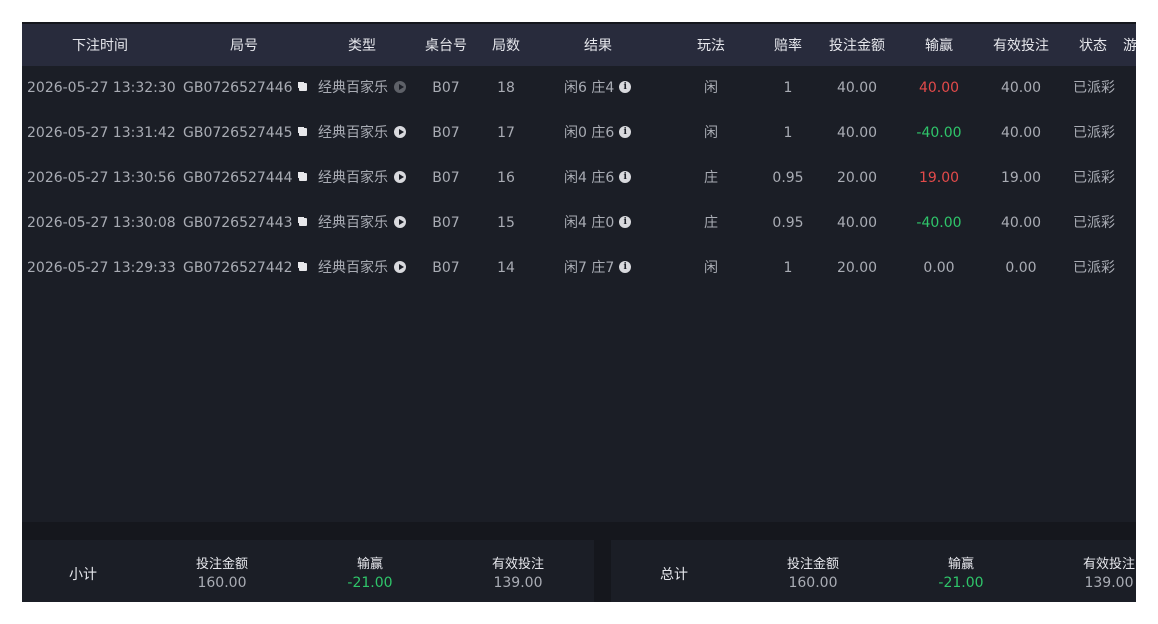 Image resolution: width=1158 pixels, height=624 pixels. What do you see at coordinates (1093, 46) in the screenshot?
I see `column-header-11: 状态` at bounding box center [1093, 46].